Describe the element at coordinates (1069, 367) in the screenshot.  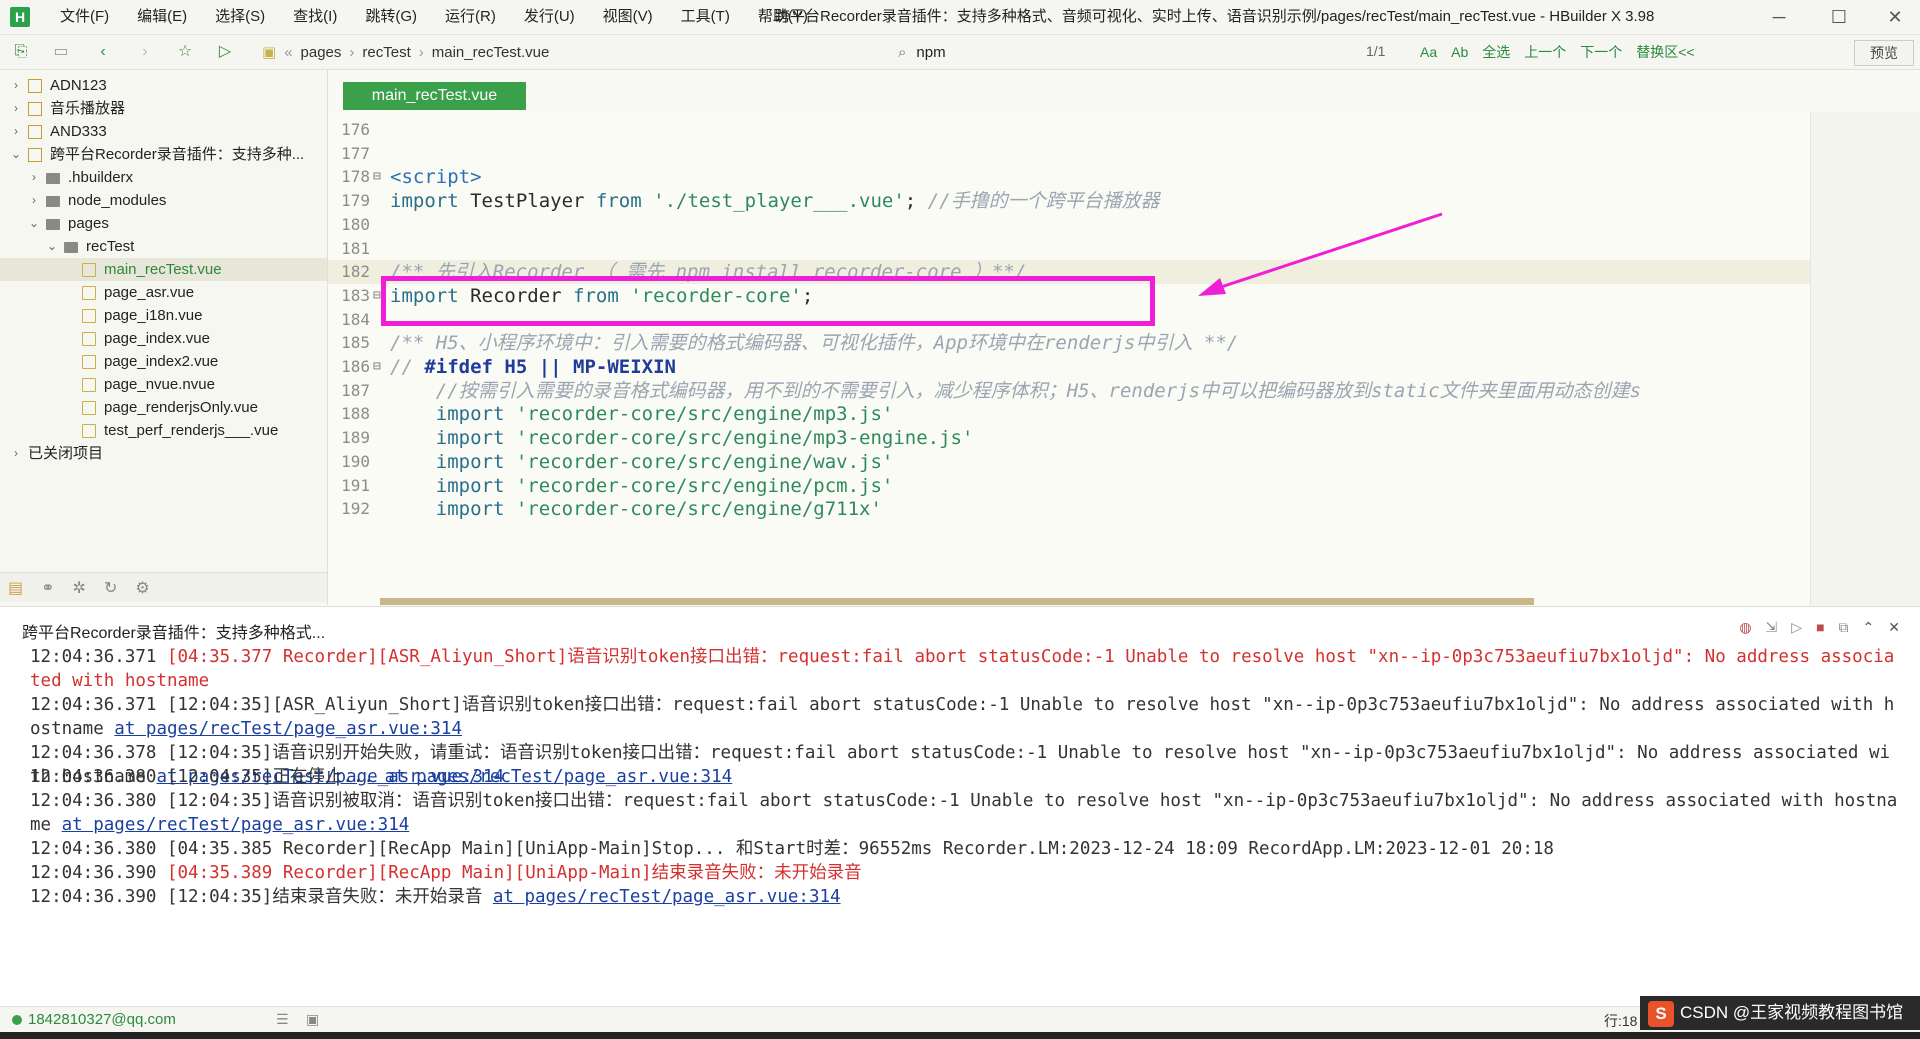
I see `code-line: 186 ⊟ // #ifdef H5 || MP-WEIXIN` at that location.